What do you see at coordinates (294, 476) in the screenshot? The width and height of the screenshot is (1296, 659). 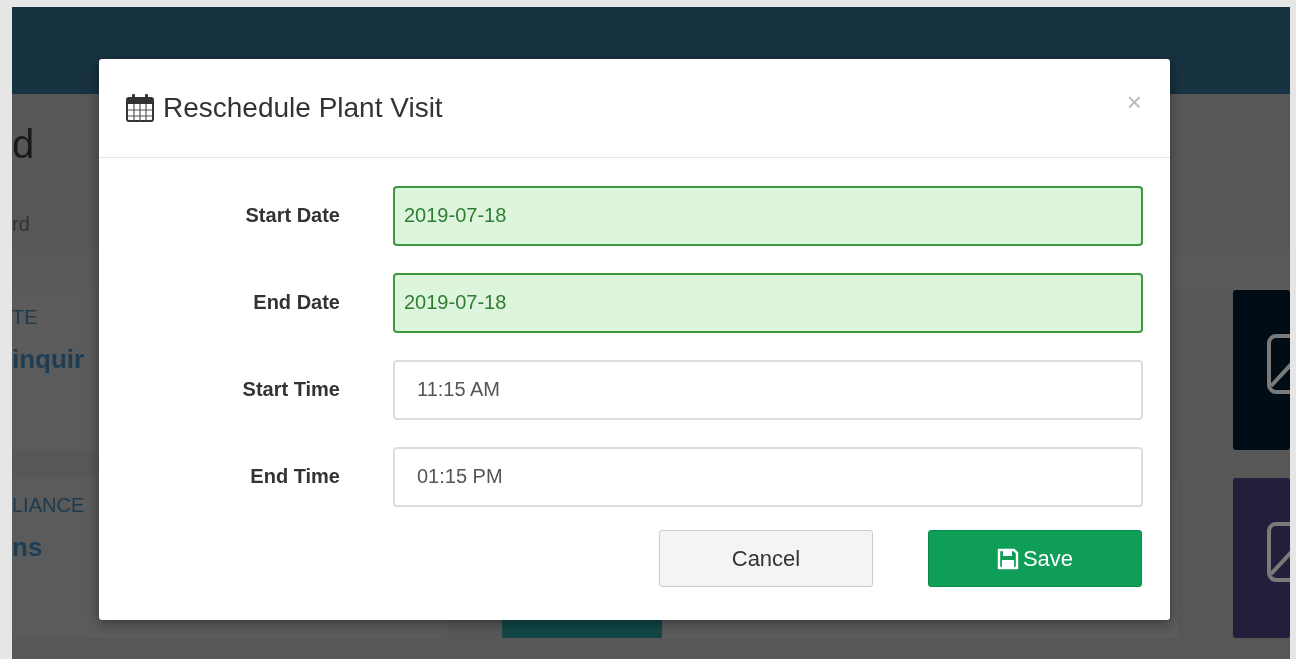 I see `field-label: End Time` at bounding box center [294, 476].